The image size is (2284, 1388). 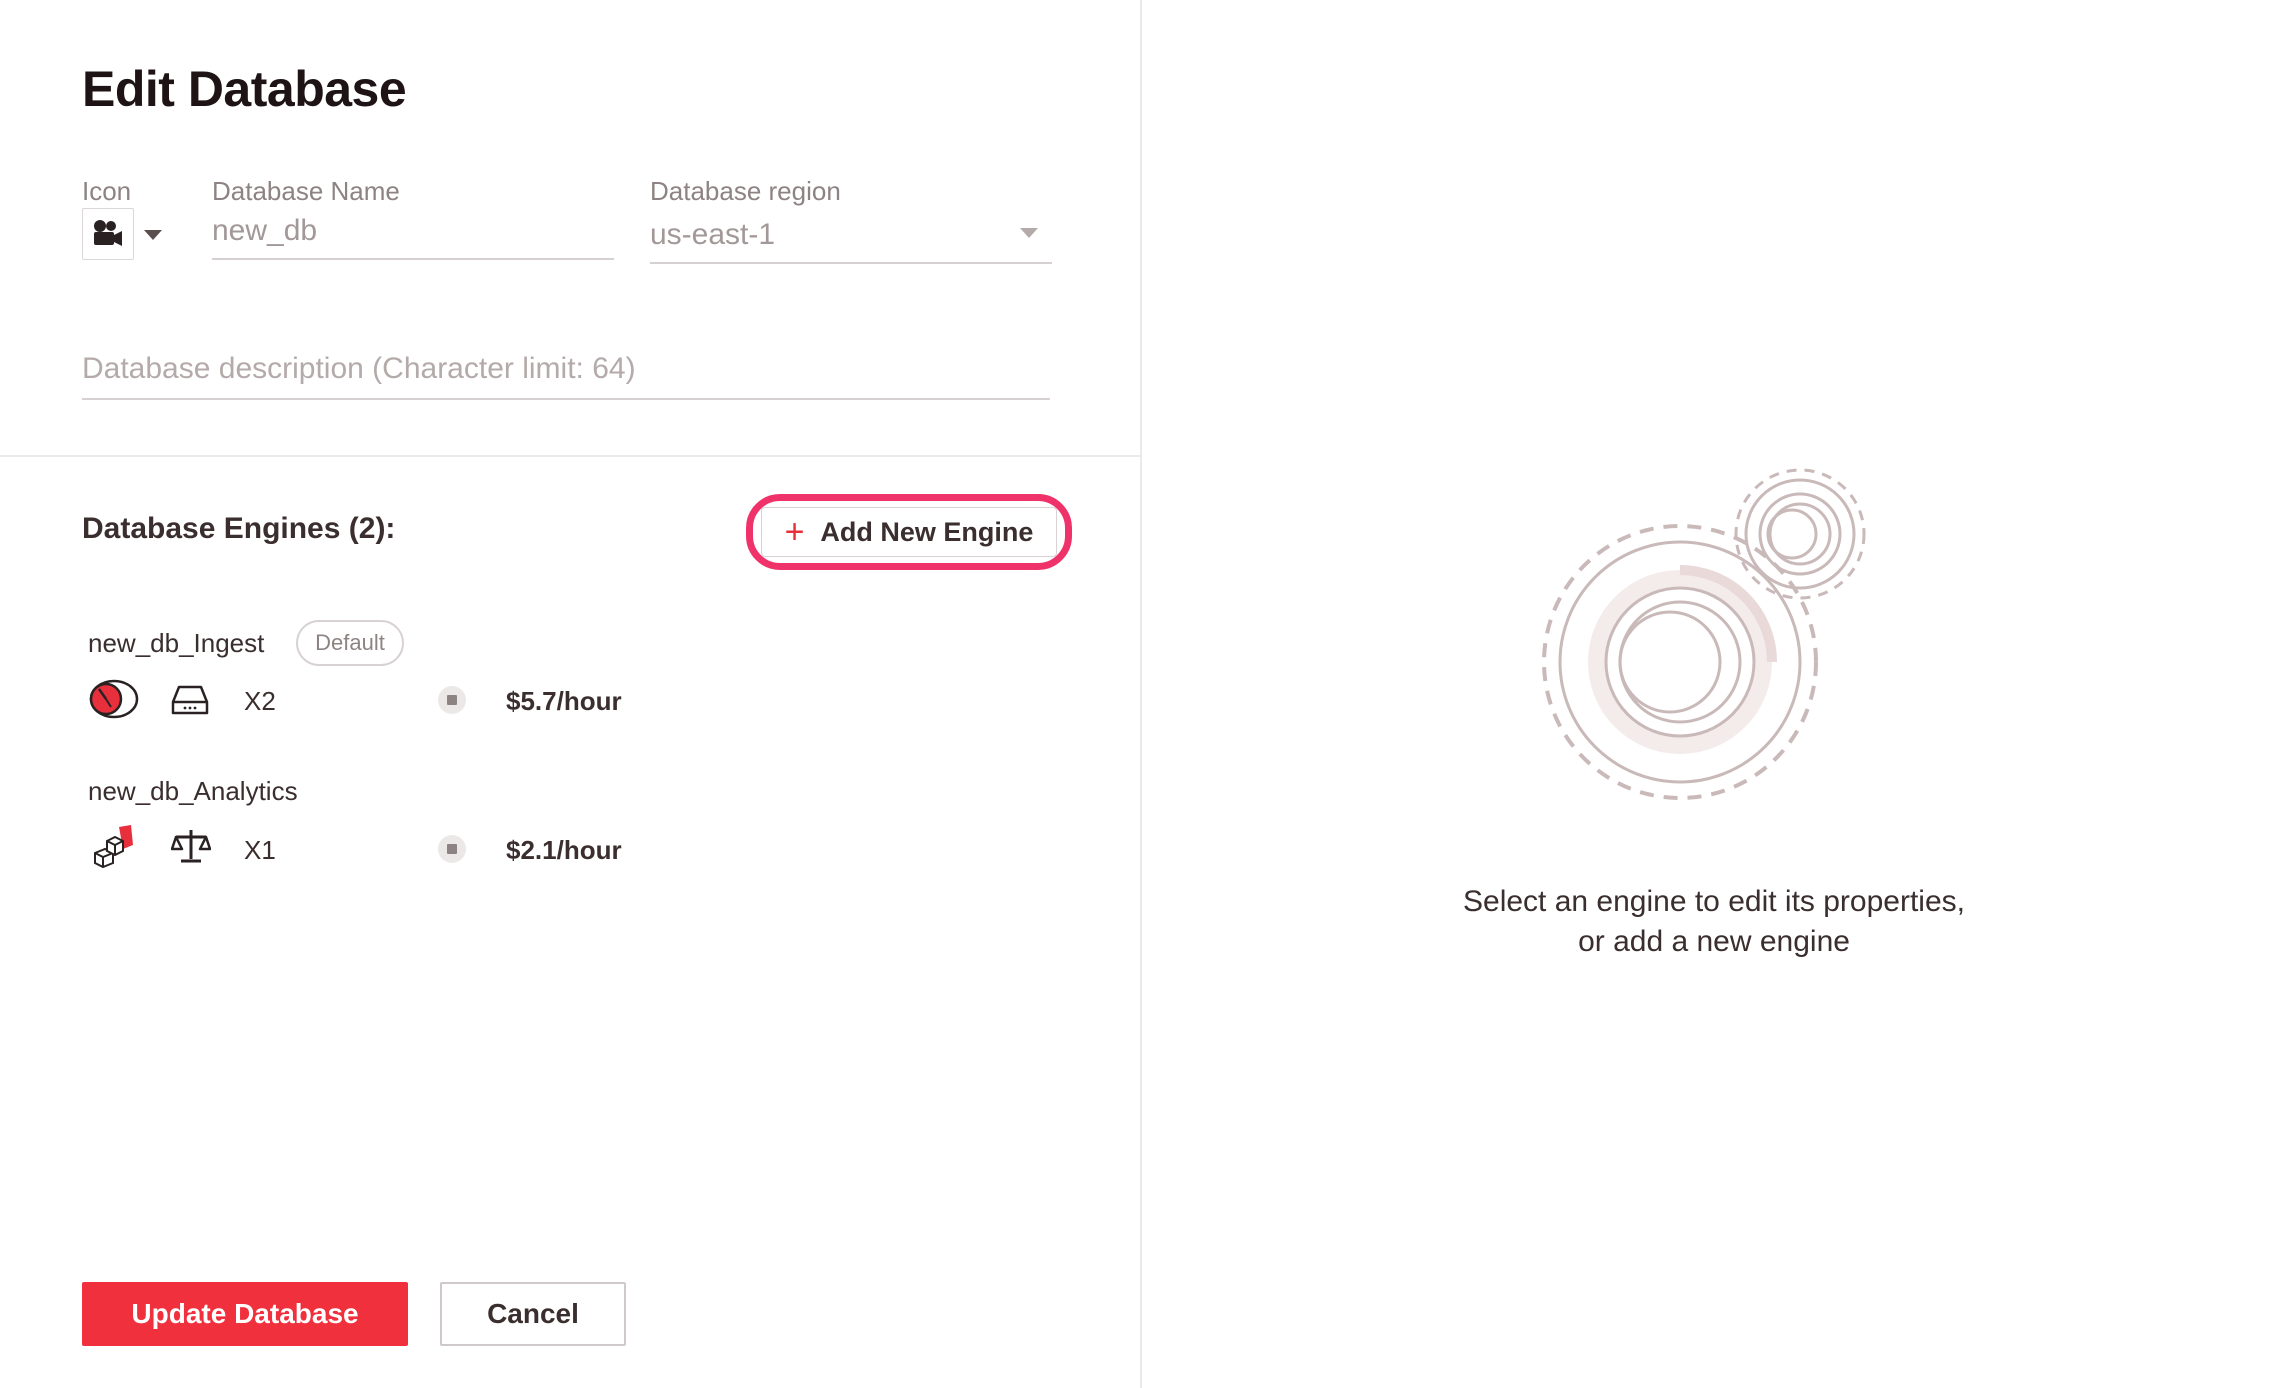 I want to click on add-new-engine-button: + Add New Engine, so click(x=909, y=532).